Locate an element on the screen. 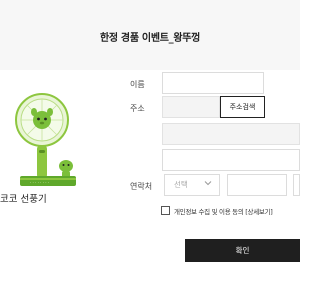  agree-text: 개인정보 수집 및 이용 동의 [상세보기] is located at coordinates (223, 211).